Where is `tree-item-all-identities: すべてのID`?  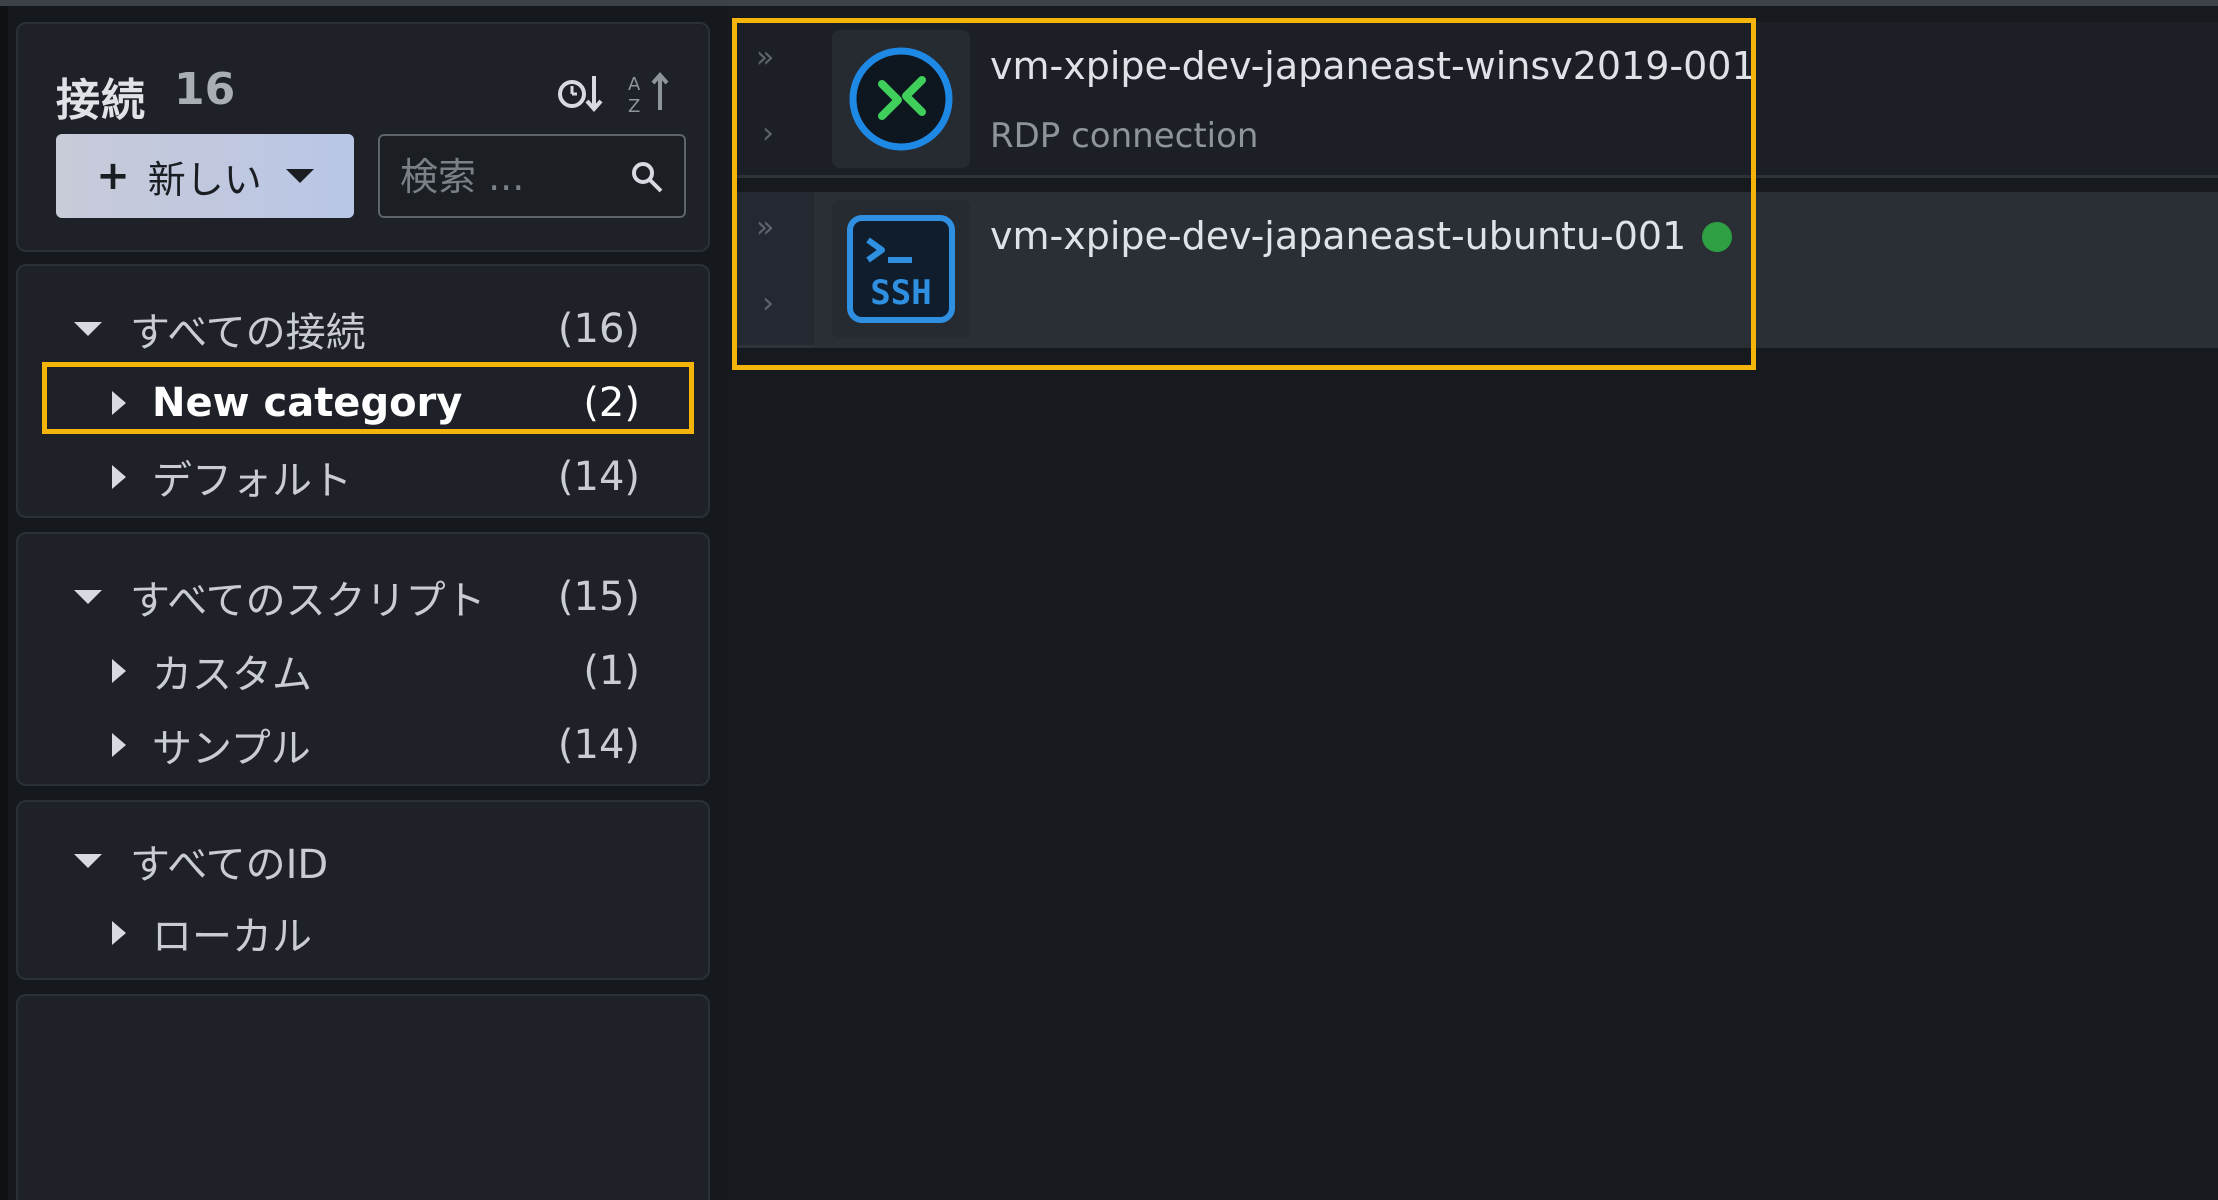 tree-item-all-identities: すべてのID is located at coordinates (363, 861).